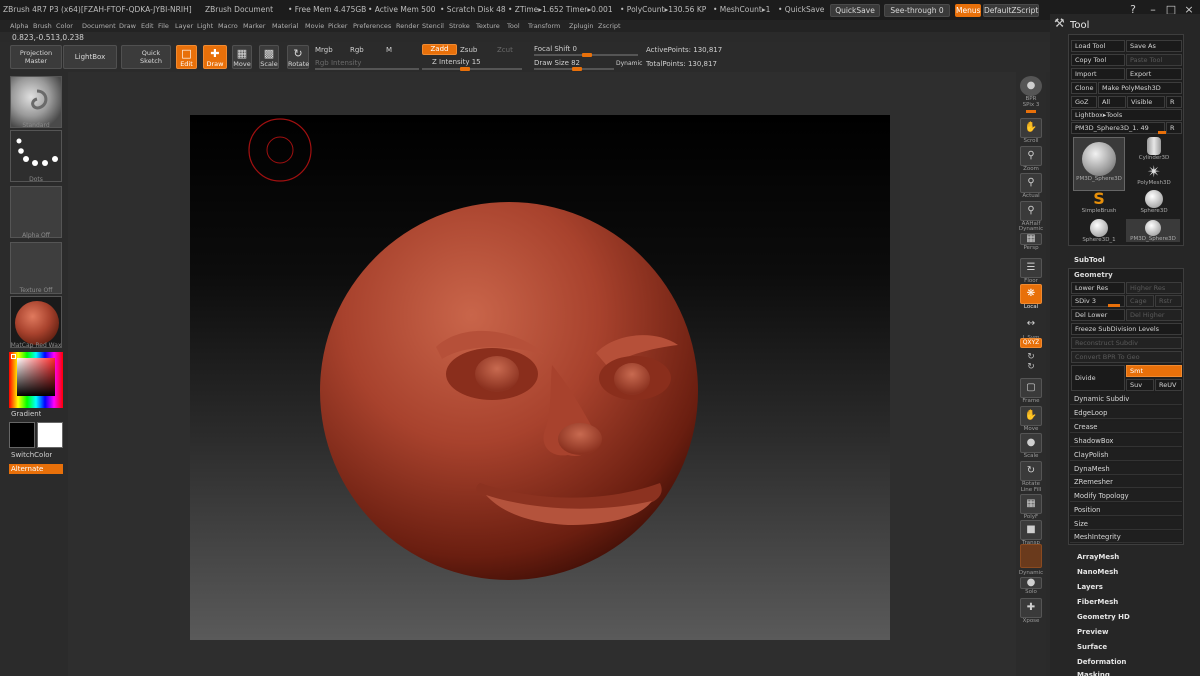 The width and height of the screenshot is (1200, 676). I want to click on quick-sketch-button: Quick Sketch, so click(146, 57).